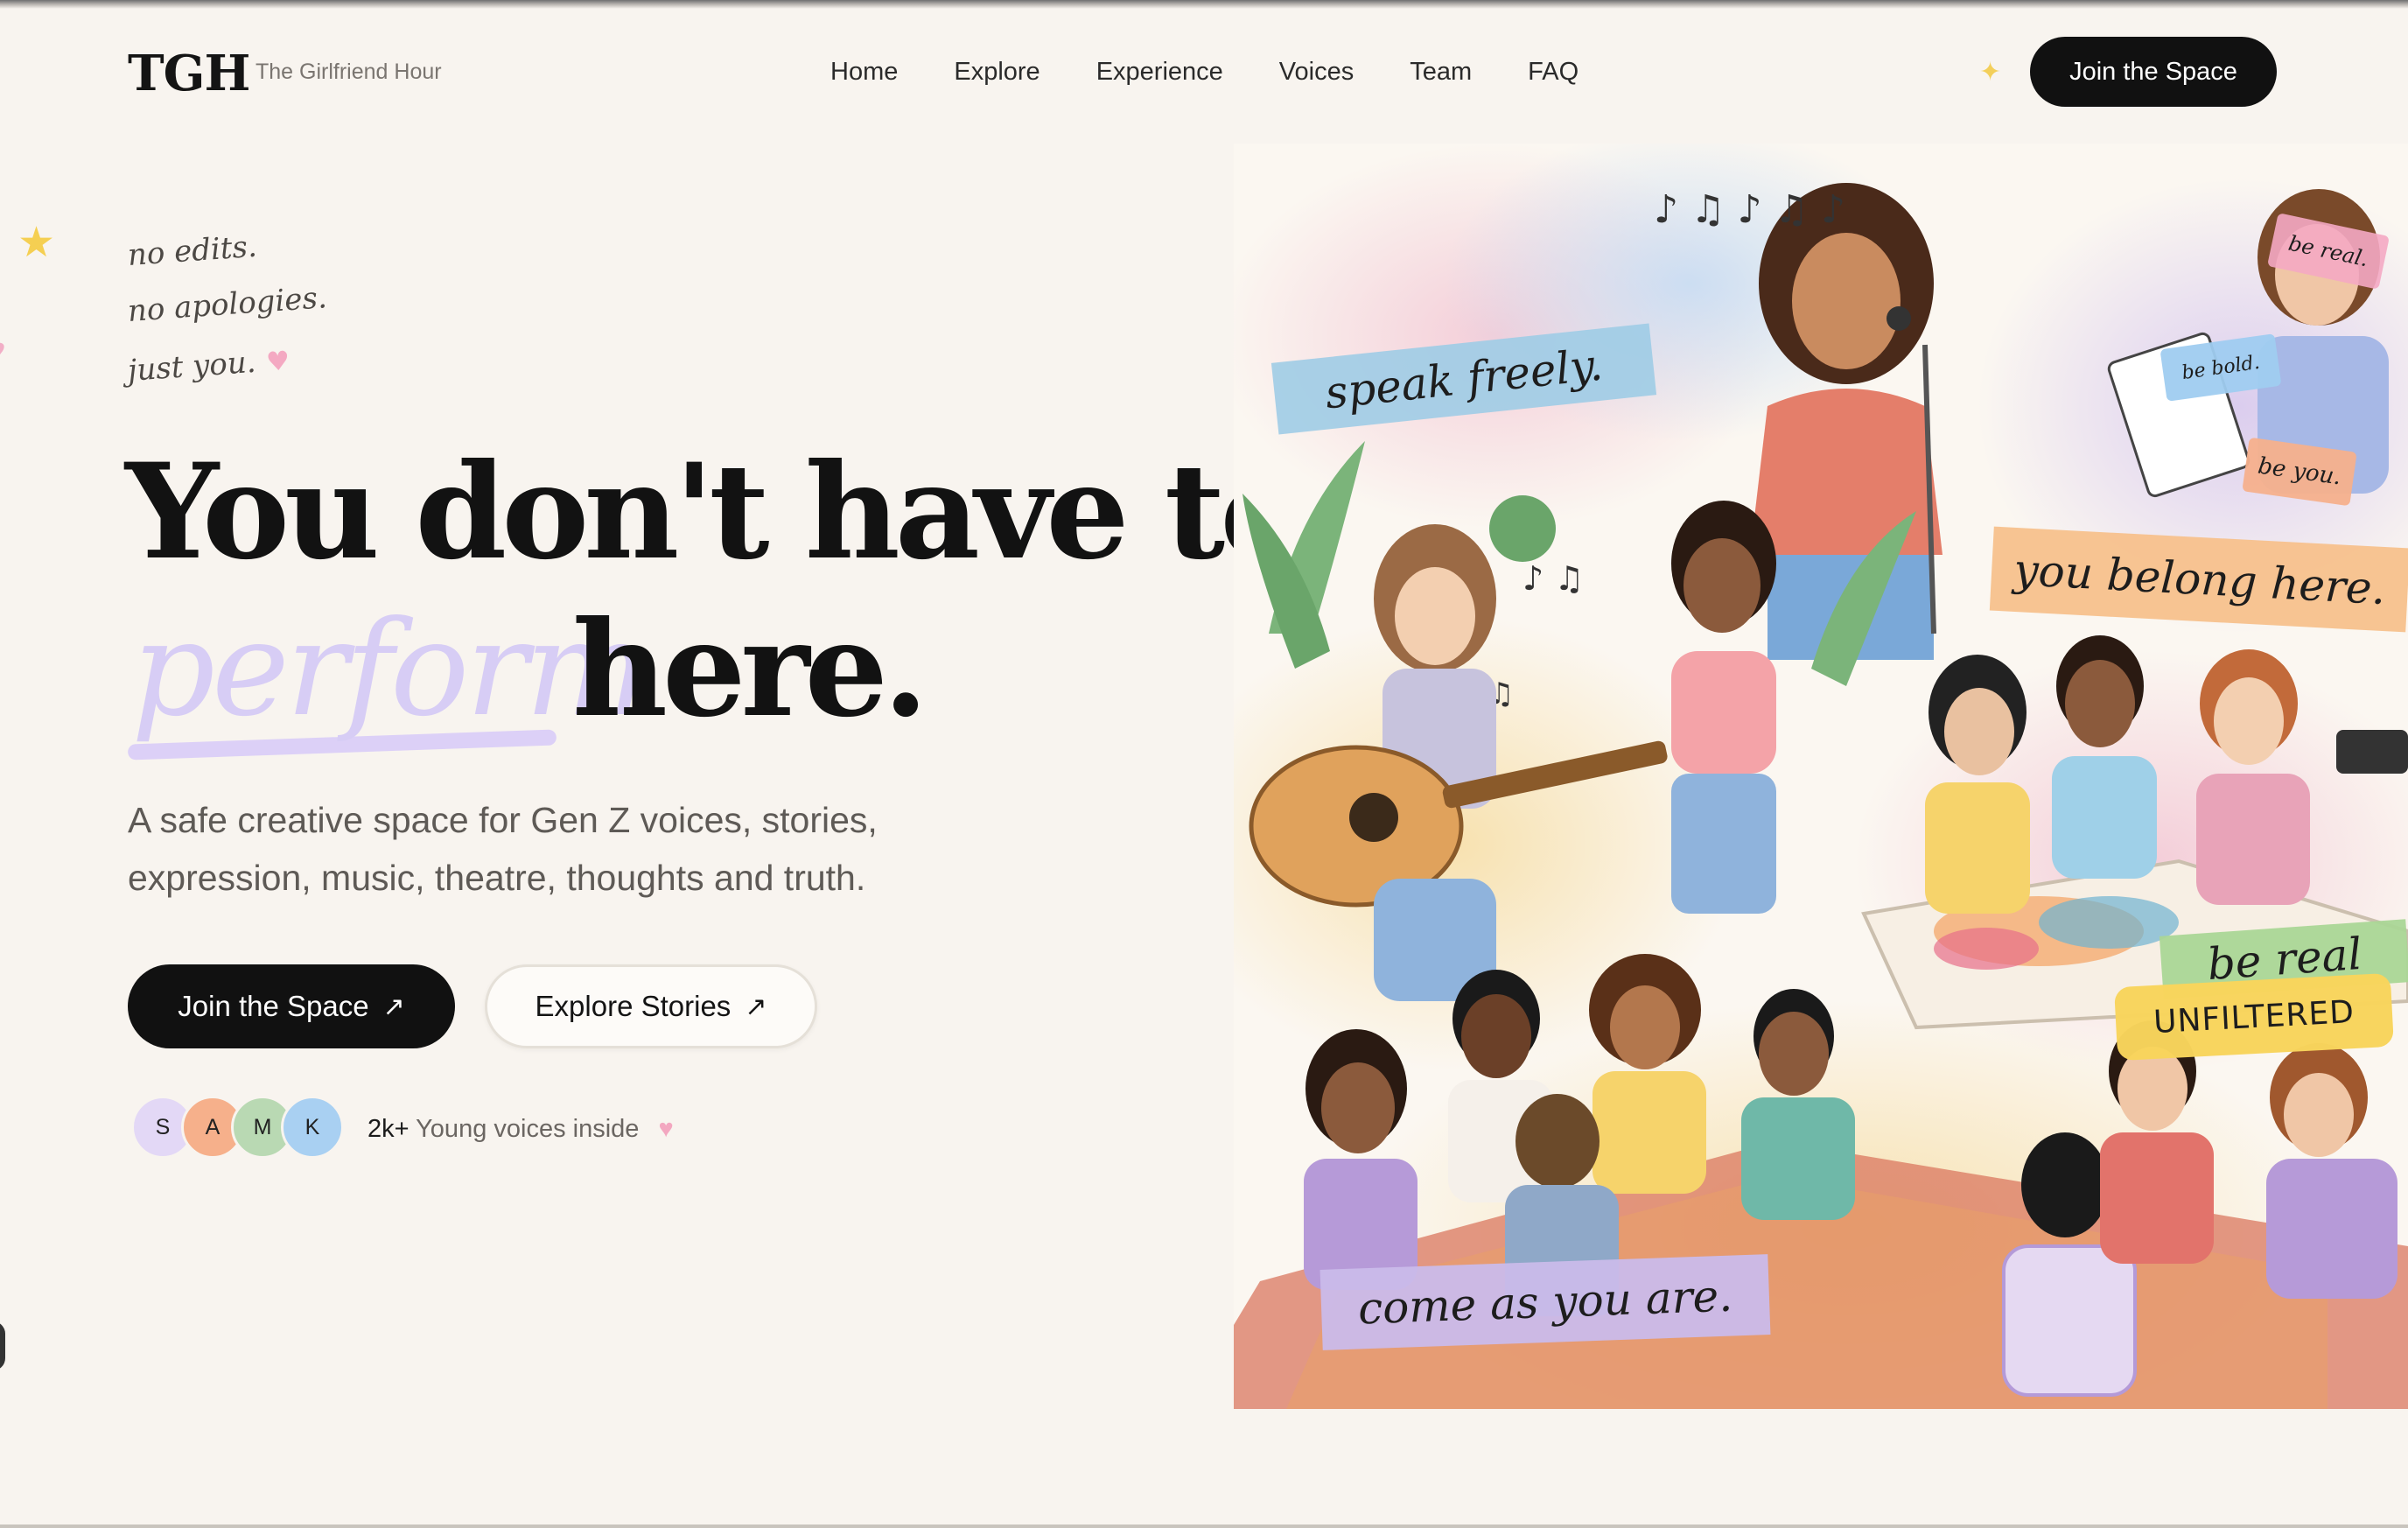 The width and height of the screenshot is (2408, 1528). What do you see at coordinates (312, 1127) in the screenshot?
I see `avatar: K` at bounding box center [312, 1127].